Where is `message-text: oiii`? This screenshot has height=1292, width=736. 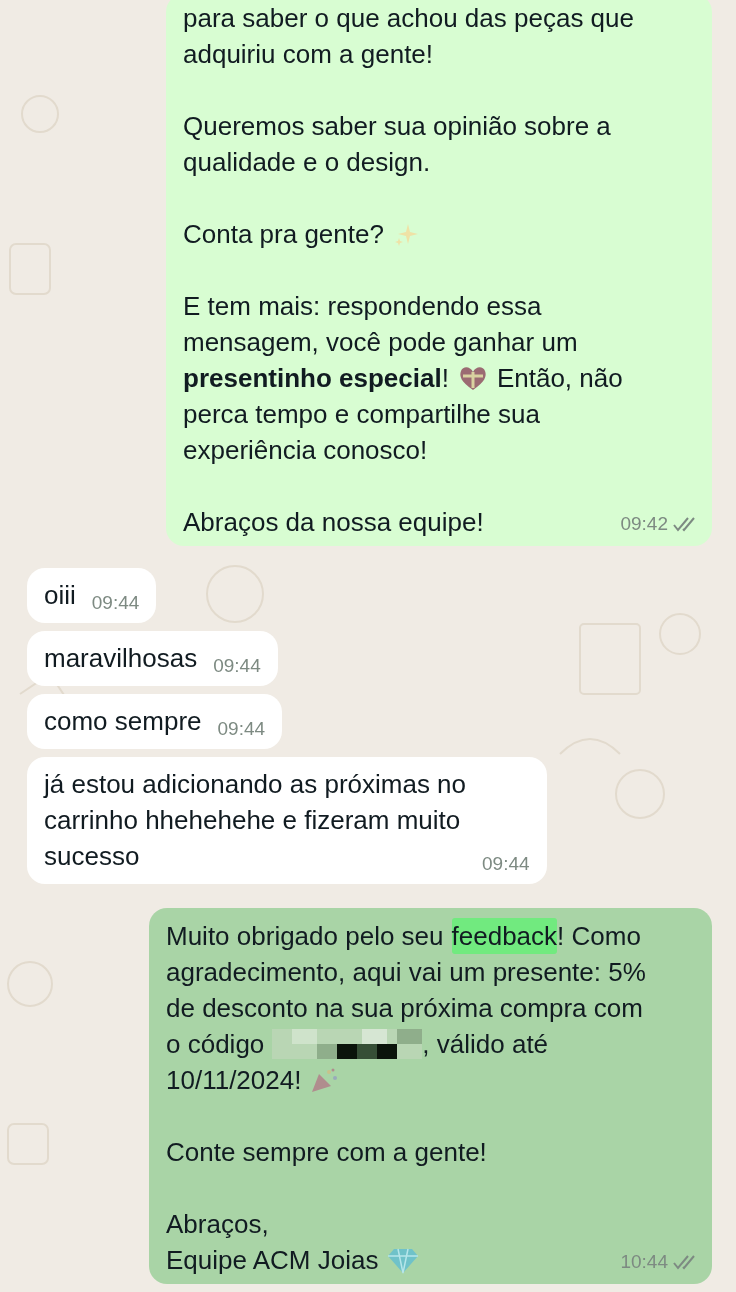
message-text: oiii is located at coordinates (60, 595).